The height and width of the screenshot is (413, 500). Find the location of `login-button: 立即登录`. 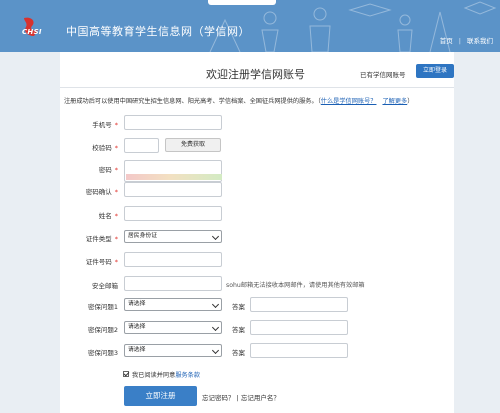

login-button: 立即登录 is located at coordinates (435, 71).